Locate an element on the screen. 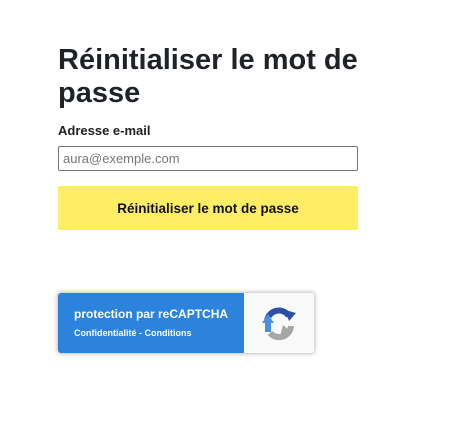 This screenshot has height=437, width=456. recaptcha-logo-panel is located at coordinates (279, 323).